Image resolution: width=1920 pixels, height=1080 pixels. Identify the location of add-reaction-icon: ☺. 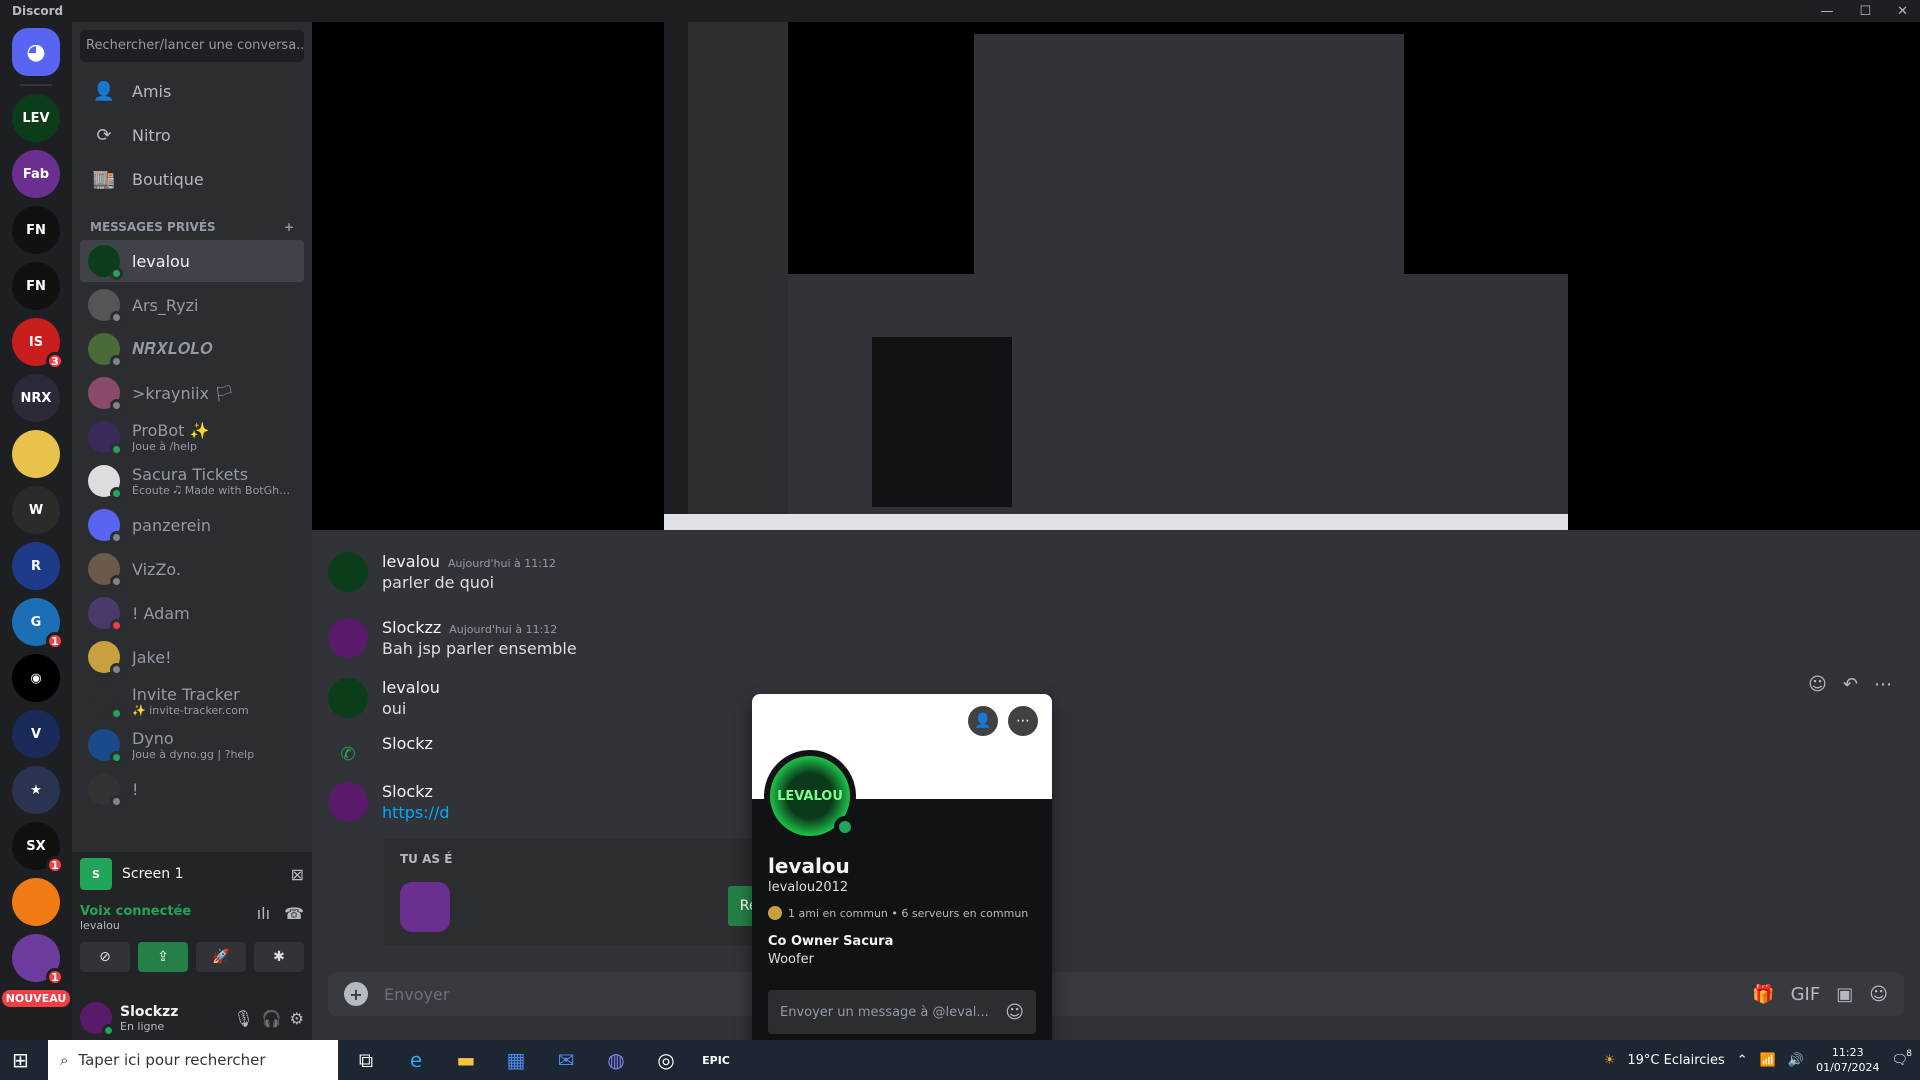
(1817, 684).